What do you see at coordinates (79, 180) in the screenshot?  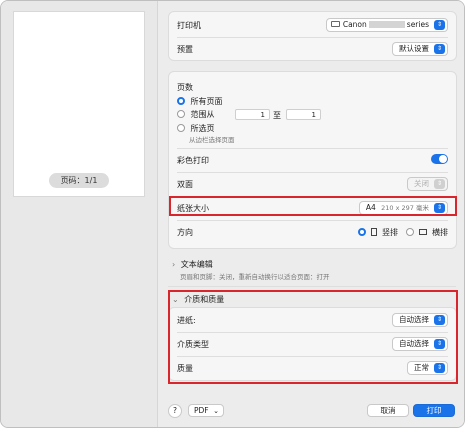 I see `page-count-badge: 页码：1/1` at bounding box center [79, 180].